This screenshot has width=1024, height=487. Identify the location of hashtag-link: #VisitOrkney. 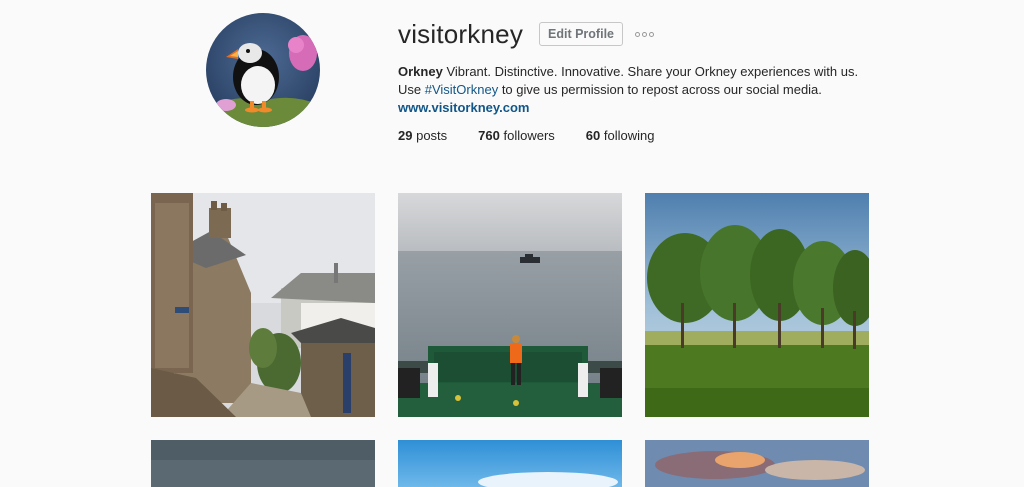
(461, 89).